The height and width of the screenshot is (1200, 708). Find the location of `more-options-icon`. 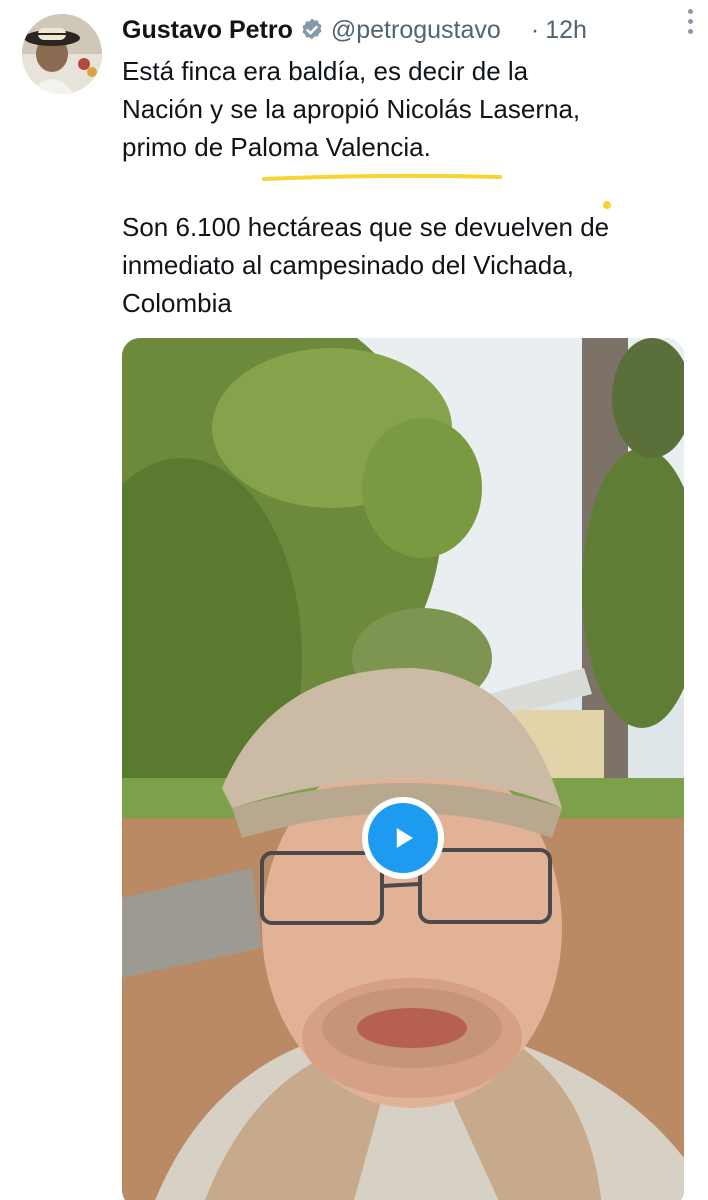

more-options-icon is located at coordinates (690, 21).